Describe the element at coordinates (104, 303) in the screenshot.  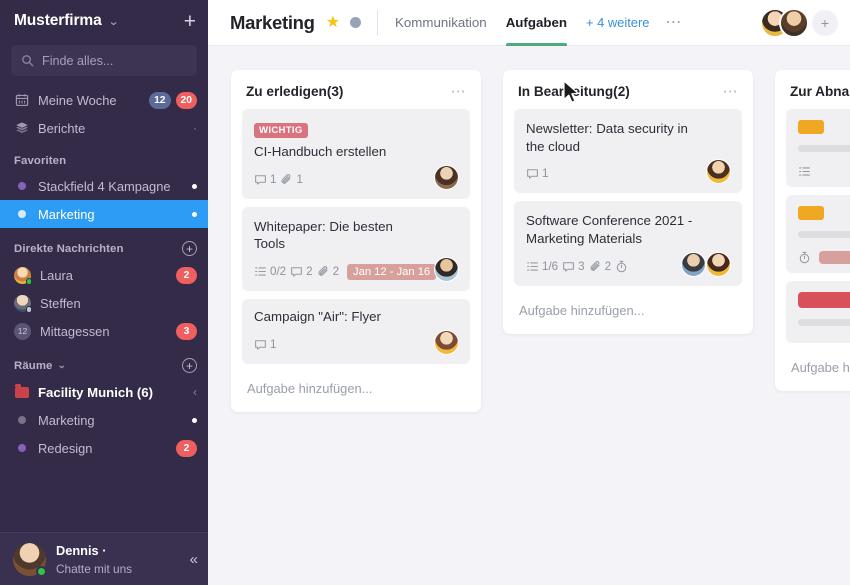
I see `sidebar-item-steffen: Steffen` at that location.